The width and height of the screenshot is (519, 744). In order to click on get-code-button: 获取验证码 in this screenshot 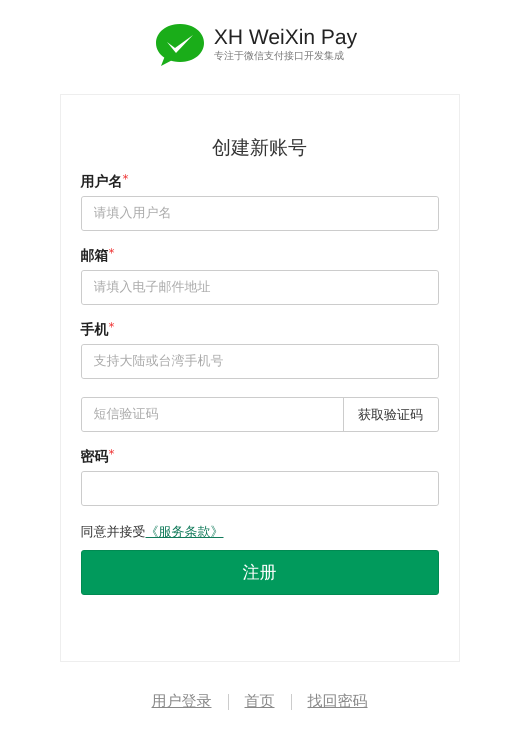, I will do `click(391, 414)`.